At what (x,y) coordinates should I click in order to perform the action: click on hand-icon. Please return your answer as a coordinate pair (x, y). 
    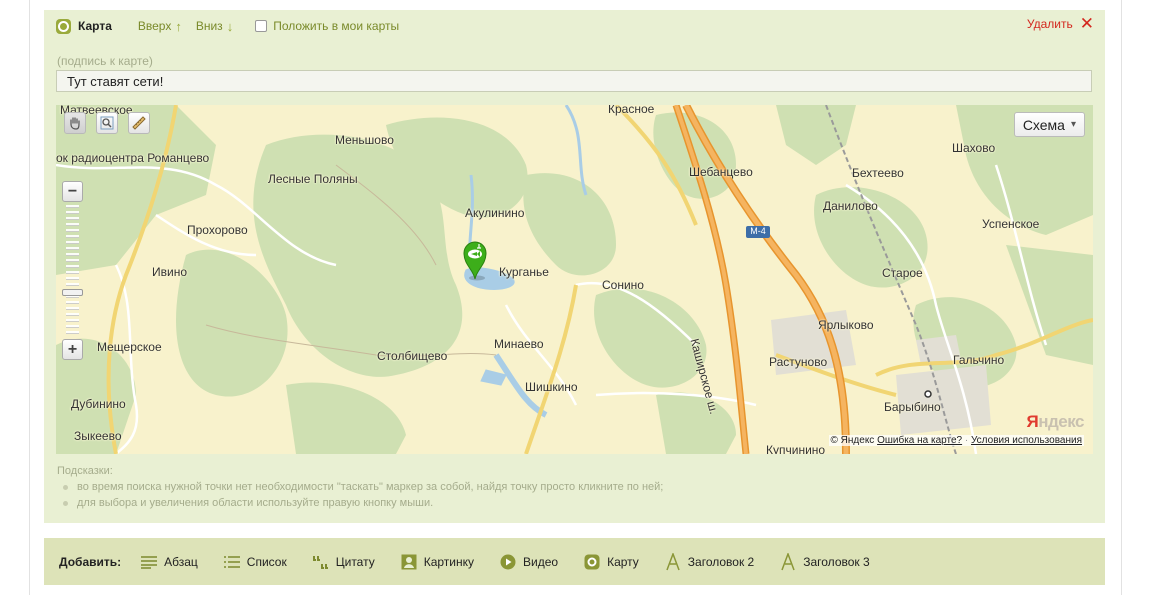
    Looking at the image, I should click on (75, 123).